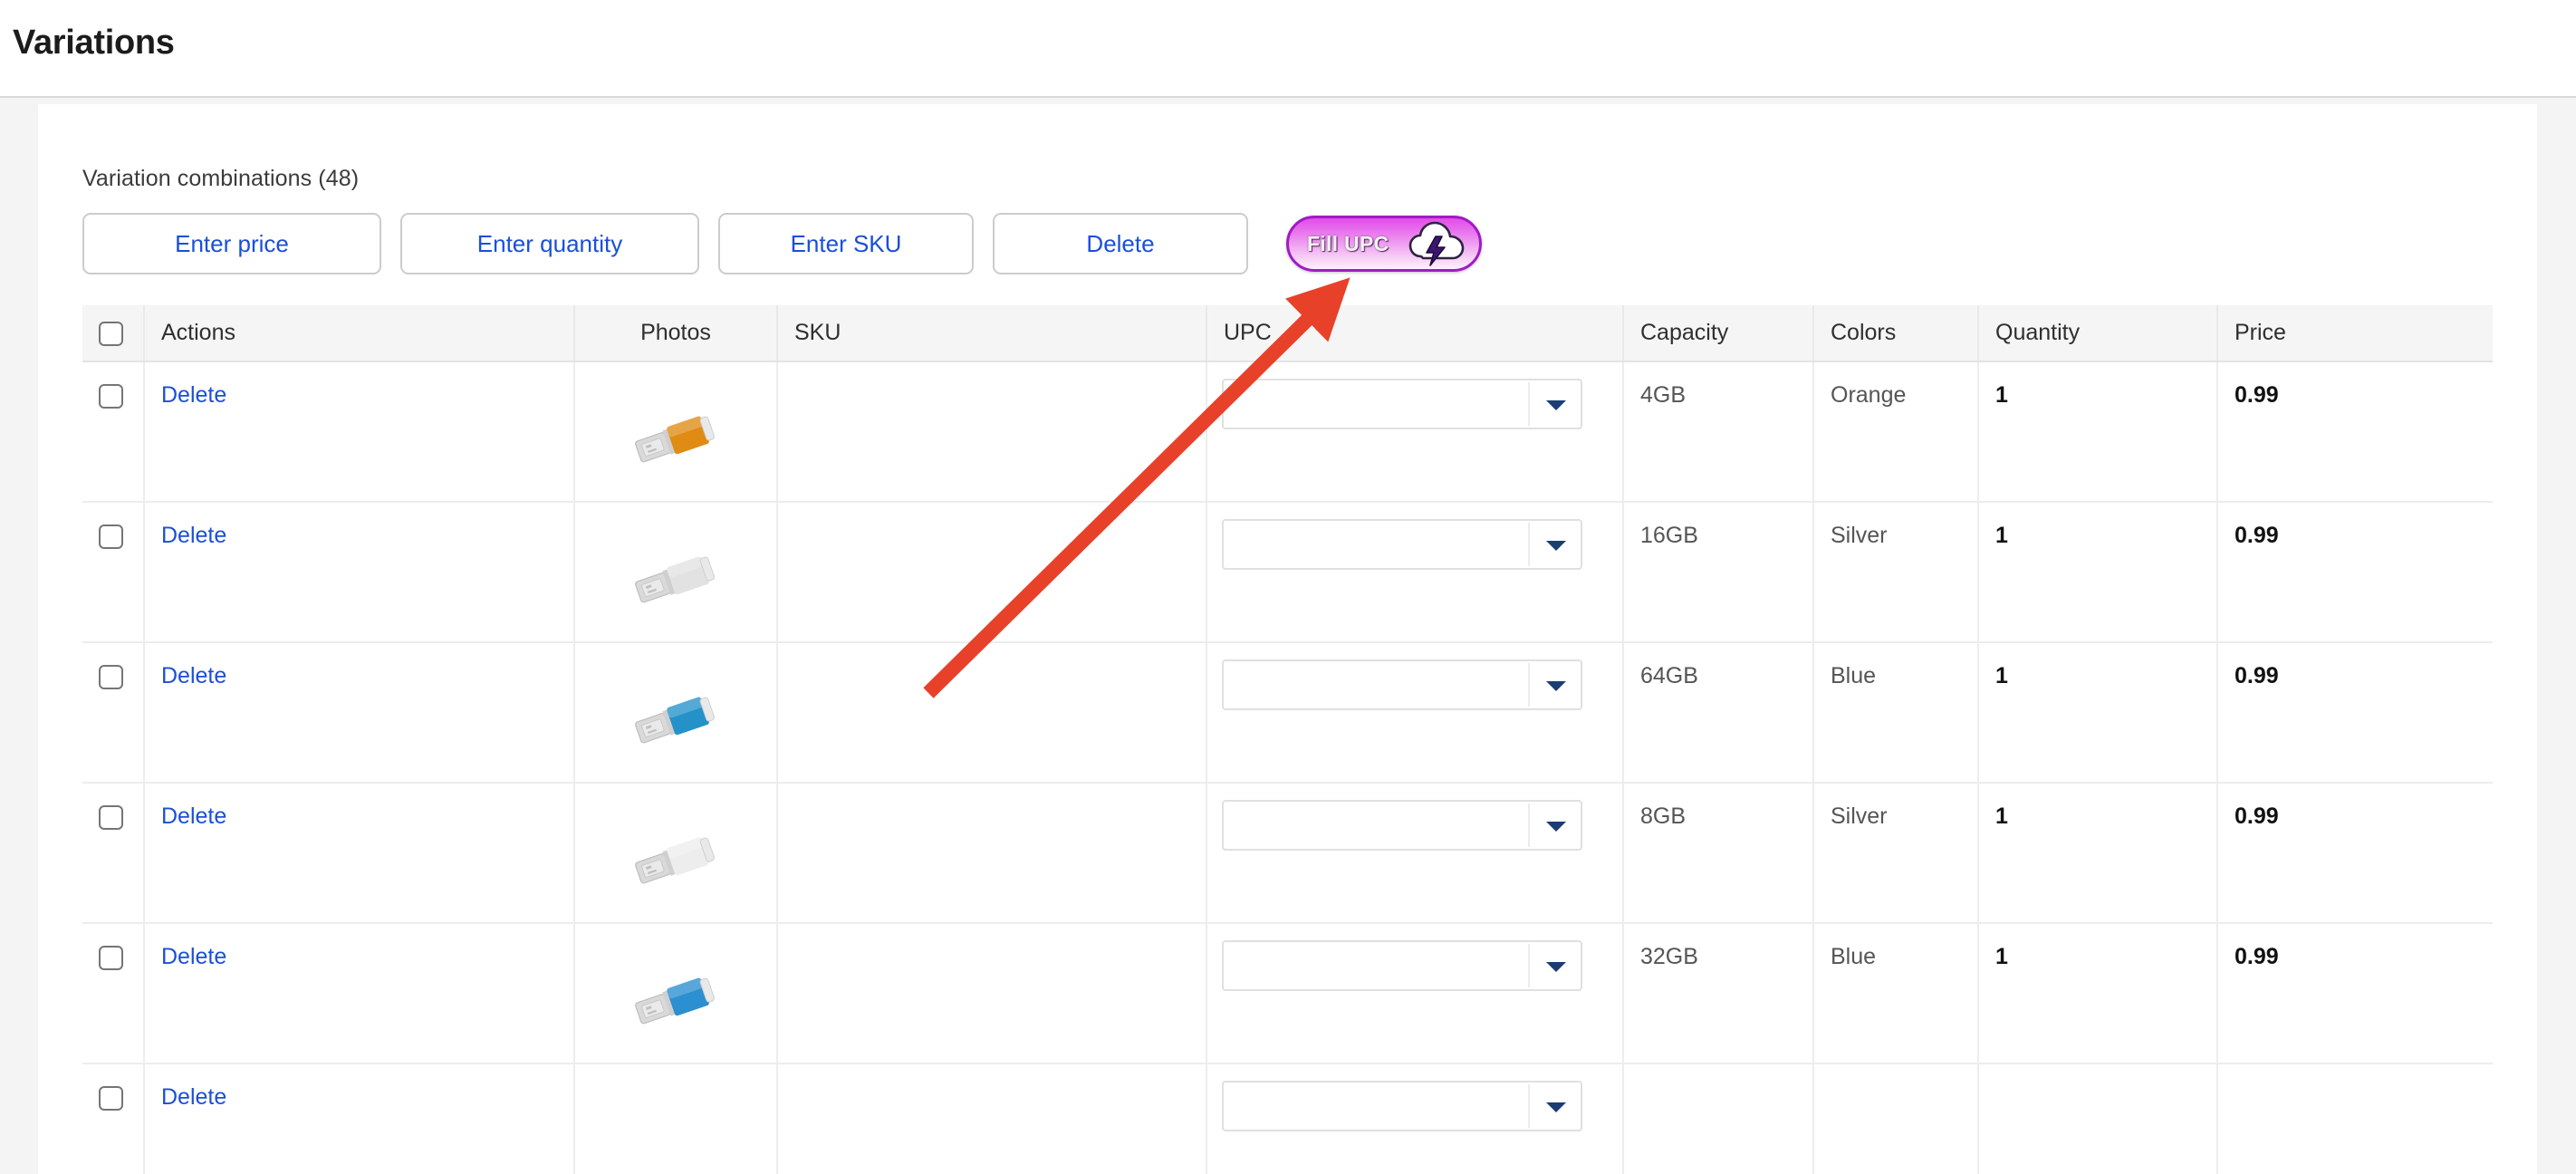  I want to click on select-all-checkbox, so click(111, 333).